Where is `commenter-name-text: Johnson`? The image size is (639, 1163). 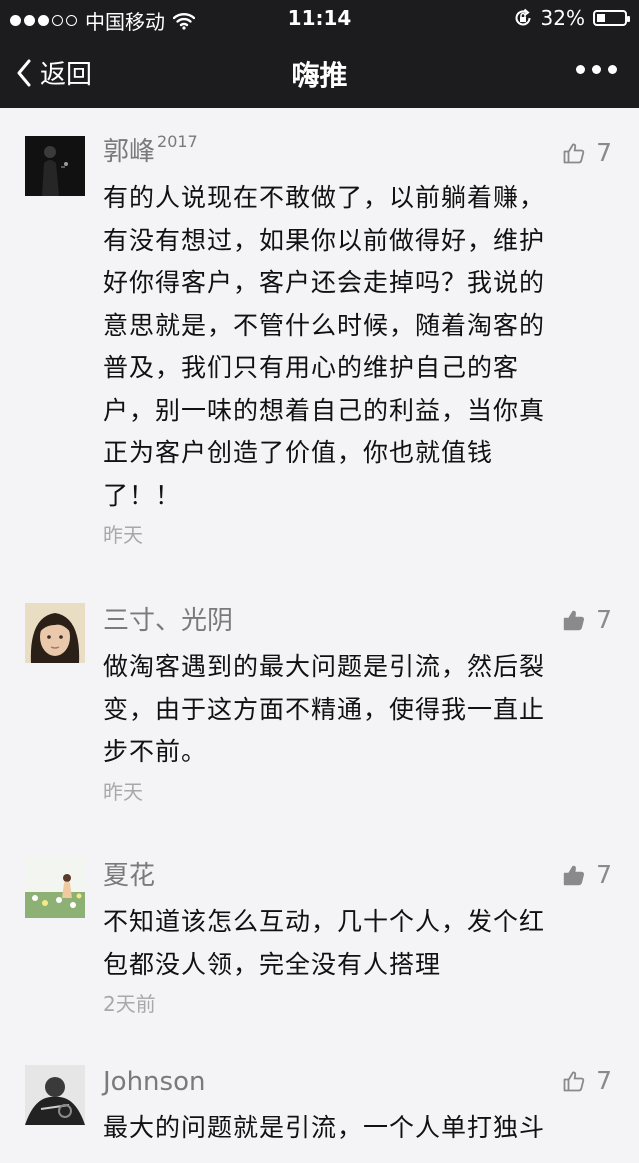
commenter-name-text: Johnson is located at coordinates (154, 1082).